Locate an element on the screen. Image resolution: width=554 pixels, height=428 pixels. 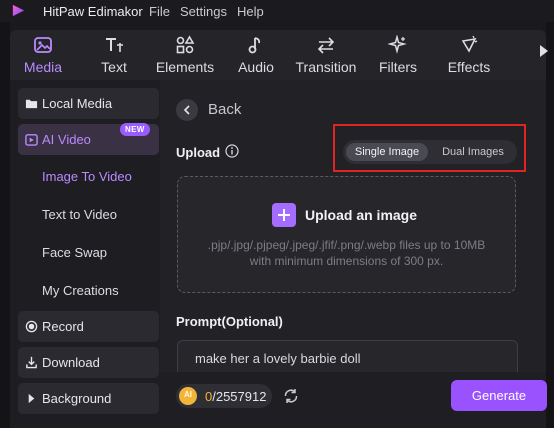
app-title: HitPaw Edimakor is located at coordinates (93, 11).